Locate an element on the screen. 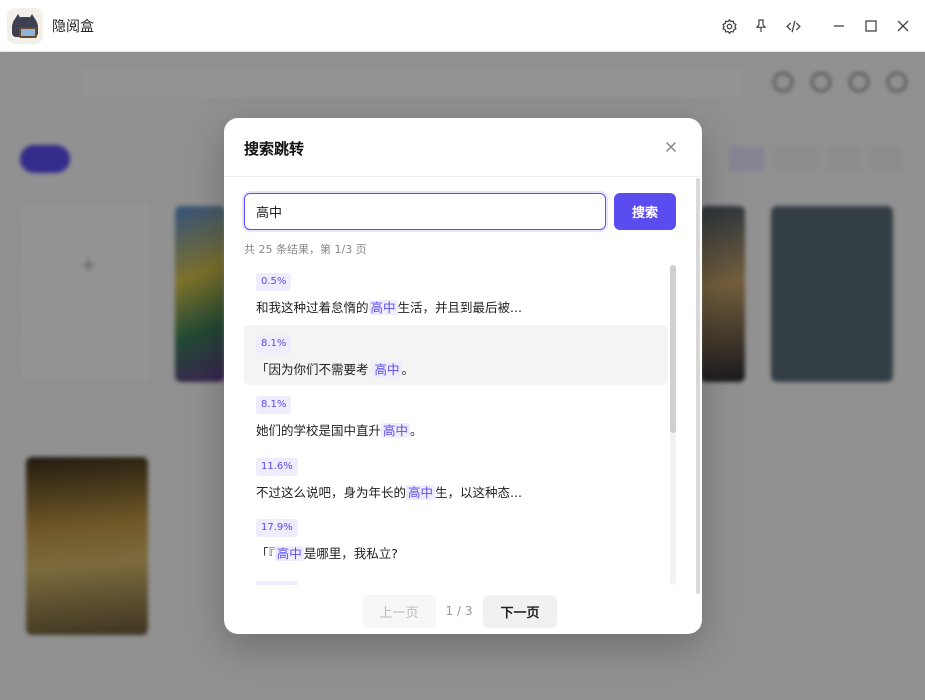  page-indicator: 1 / 3 is located at coordinates (459, 611).